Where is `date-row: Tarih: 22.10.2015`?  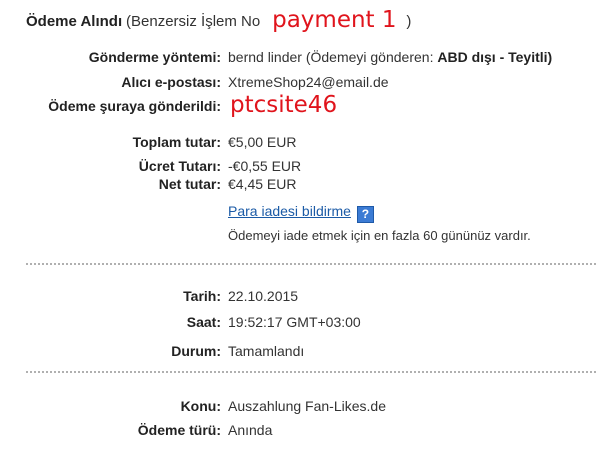
date-row: Tarih: 22.10.2015 is located at coordinates (298, 298).